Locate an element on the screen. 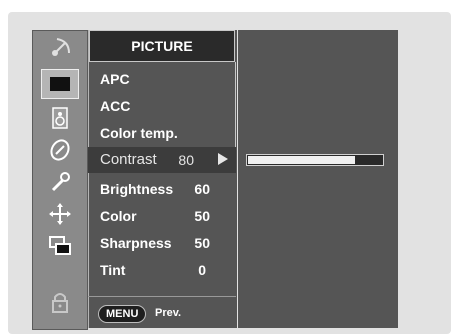 This screenshot has width=451, height=334. contrast-slider is located at coordinates (315, 160).